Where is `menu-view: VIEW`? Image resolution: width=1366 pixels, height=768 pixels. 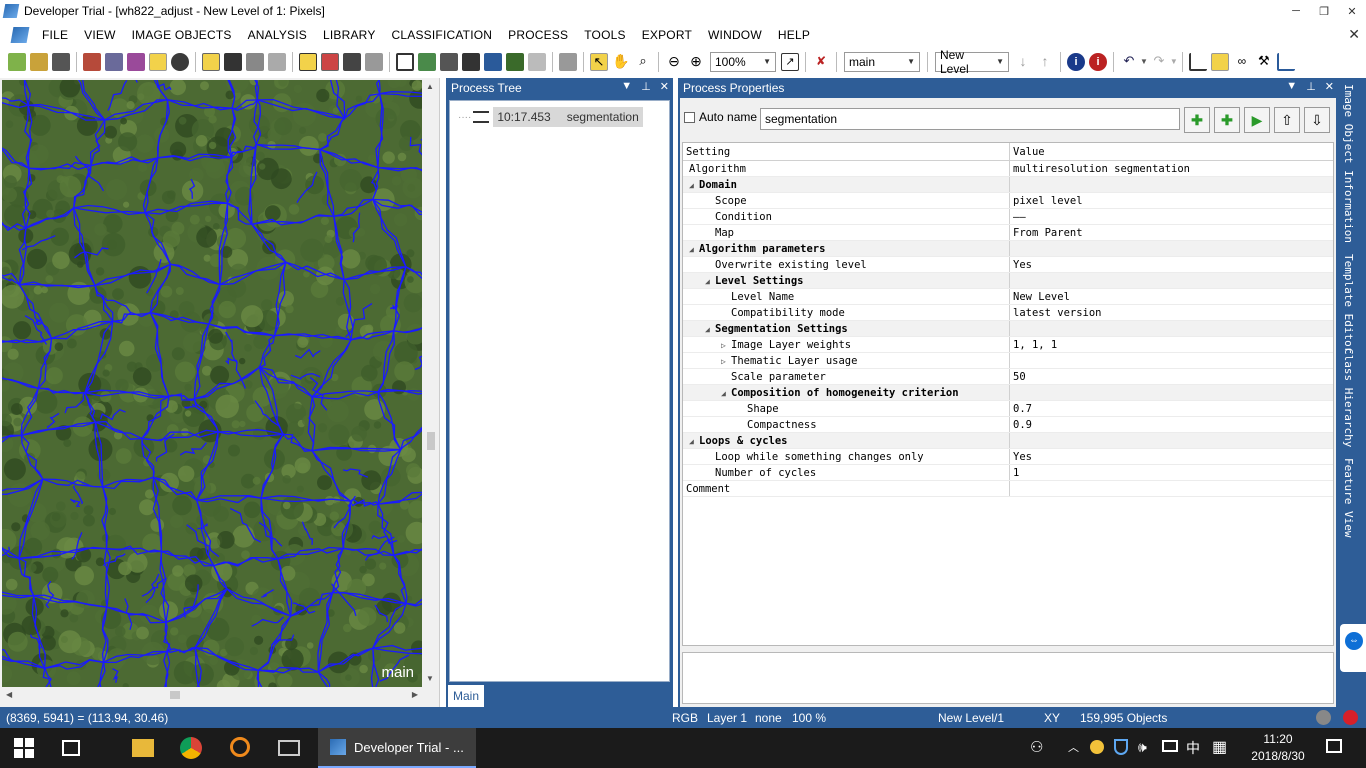 menu-view: VIEW is located at coordinates (99, 35).